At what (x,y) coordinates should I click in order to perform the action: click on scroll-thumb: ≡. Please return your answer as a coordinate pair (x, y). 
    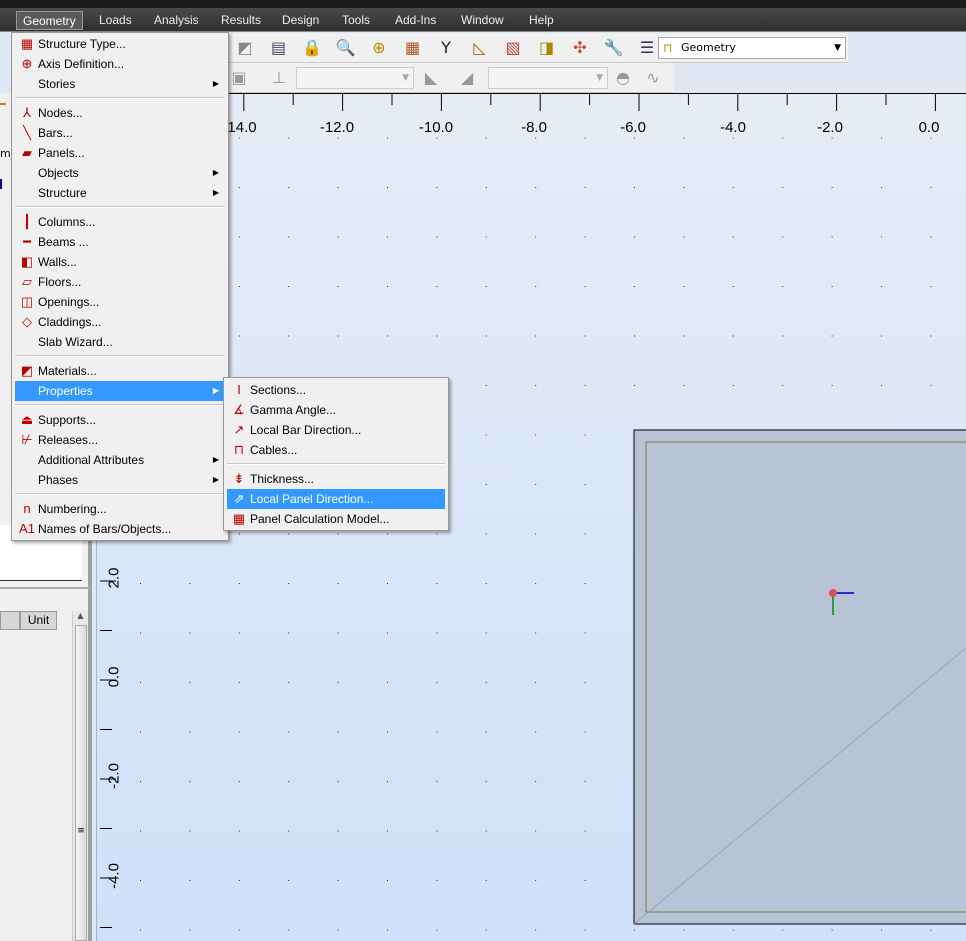
    Looking at the image, I should click on (81, 783).